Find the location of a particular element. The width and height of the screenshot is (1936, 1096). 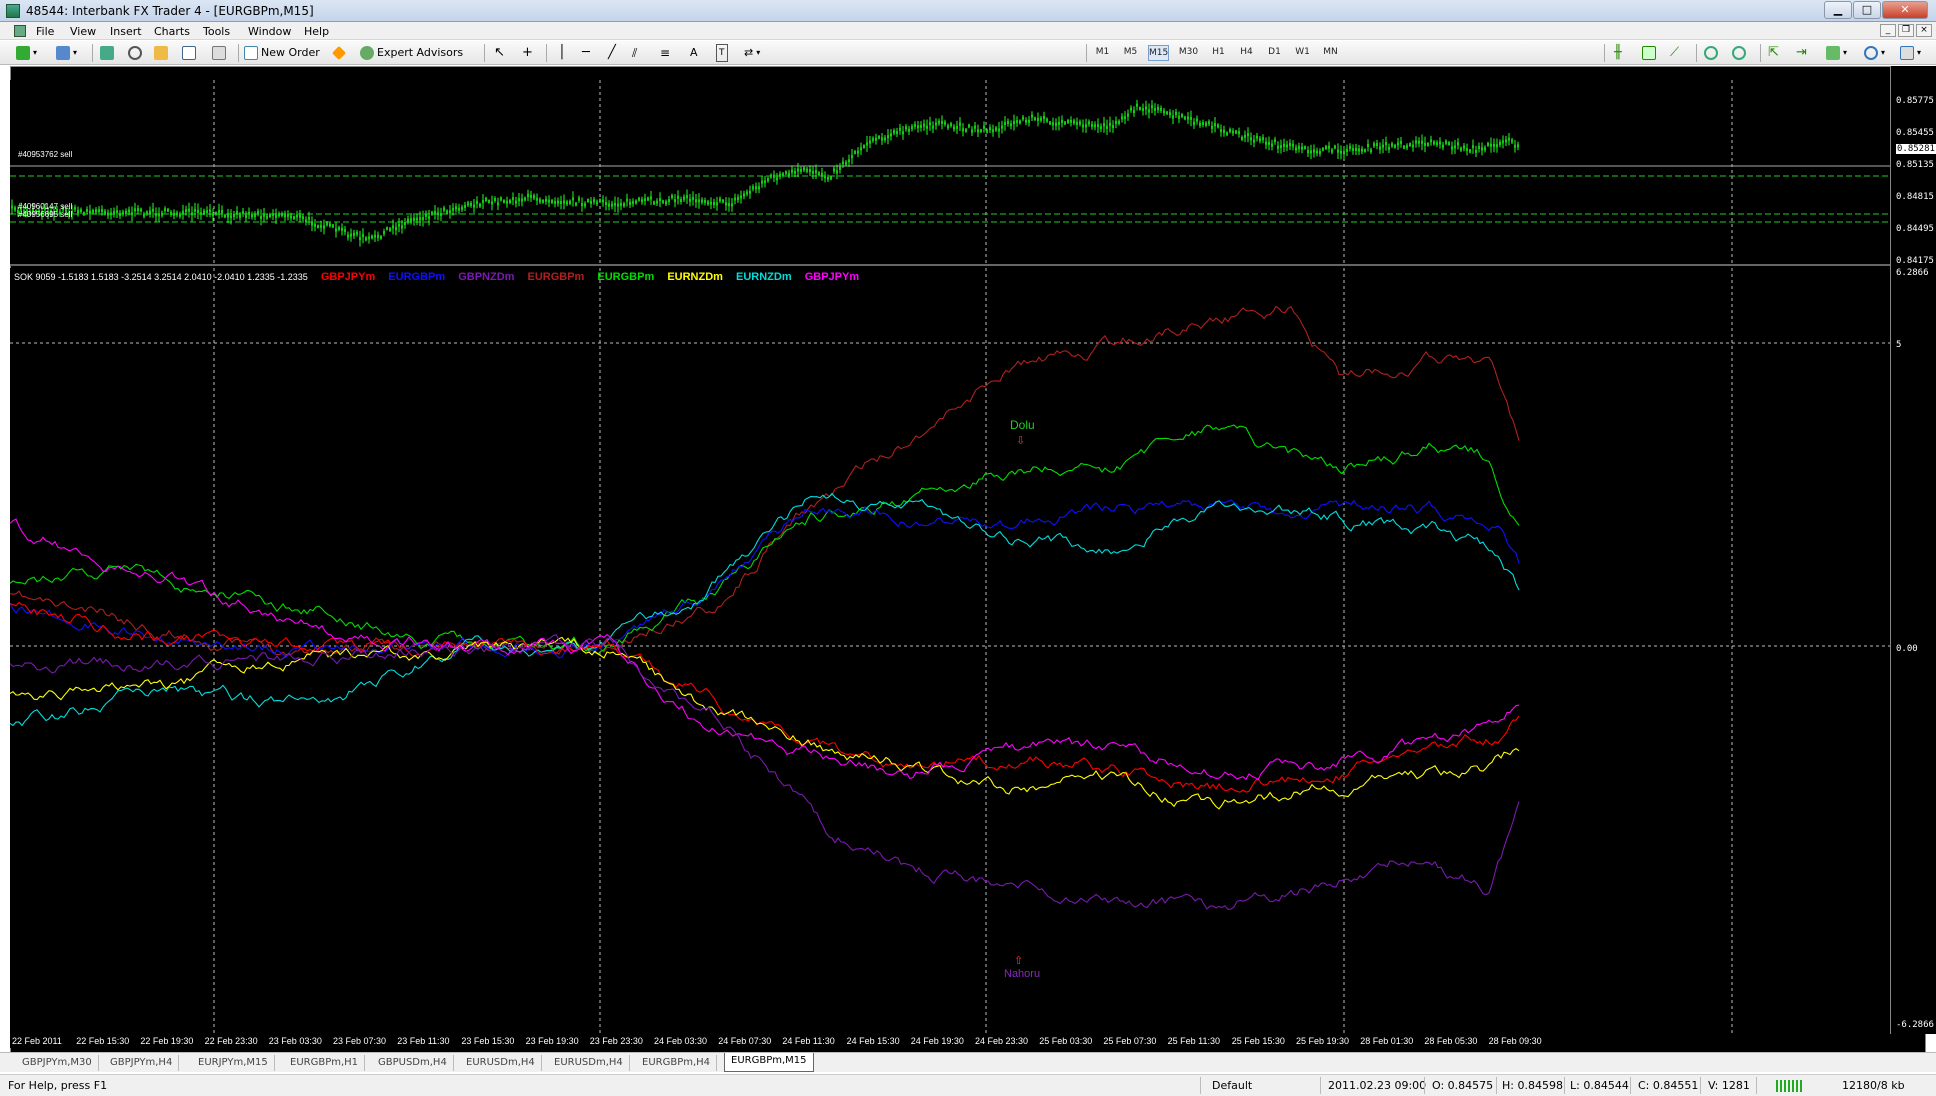

time-tick: 23 Feb 11:30 is located at coordinates (423, 1041).